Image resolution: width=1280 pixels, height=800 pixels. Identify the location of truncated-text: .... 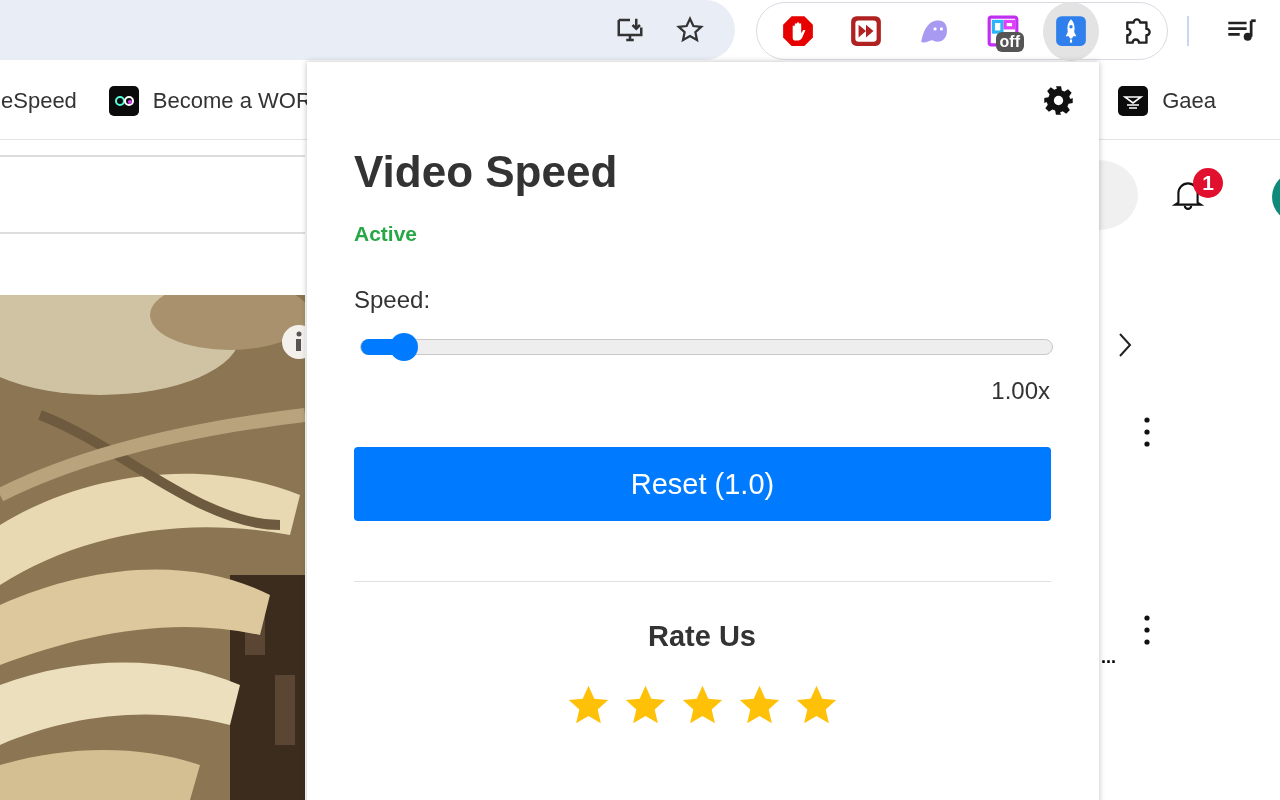
(1108, 657).